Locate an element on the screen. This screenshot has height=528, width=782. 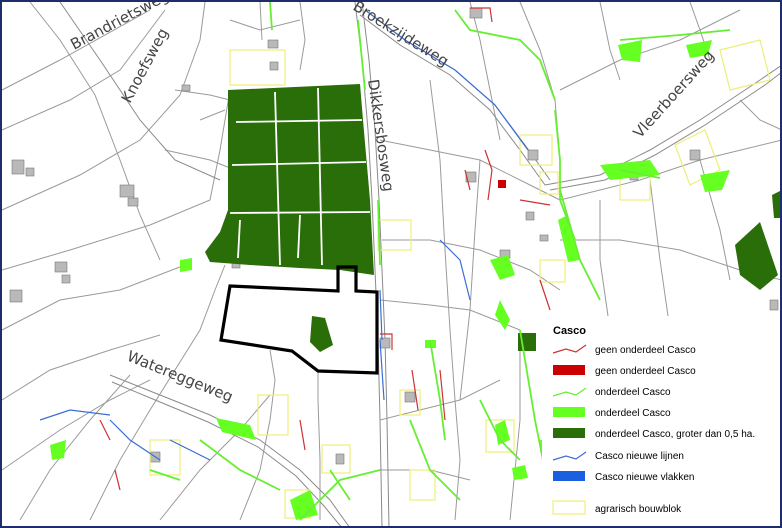
legend-swatch-green-fill is located at coordinates (569, 412).